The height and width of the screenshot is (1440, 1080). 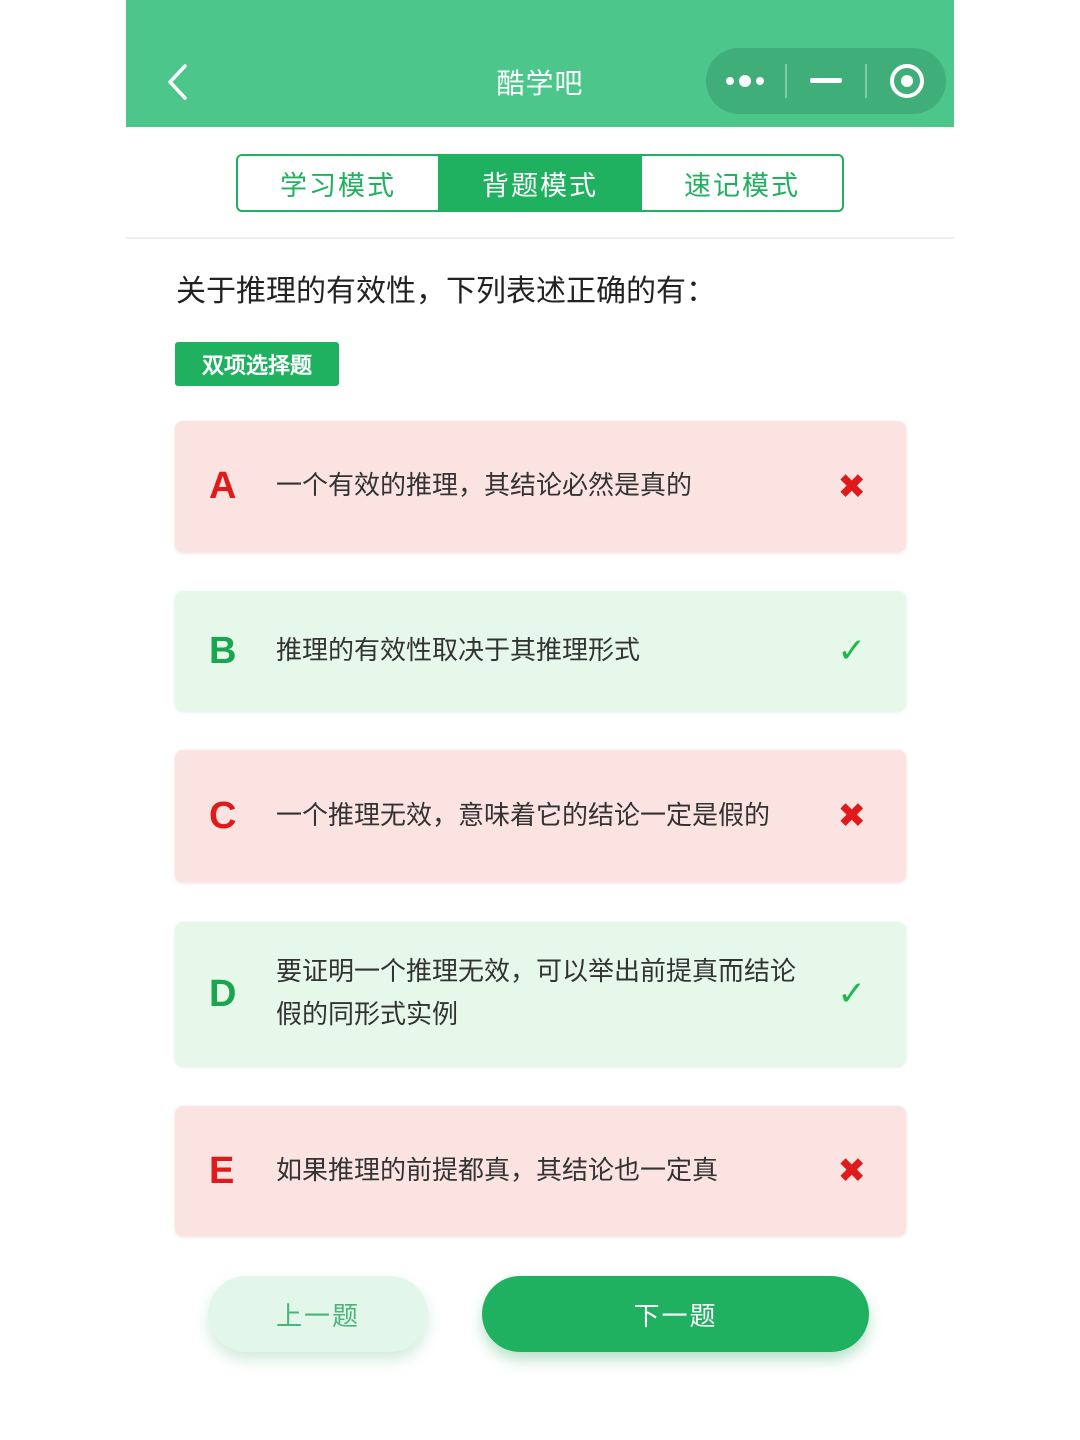 I want to click on minimize-icon, so click(x=826, y=80).